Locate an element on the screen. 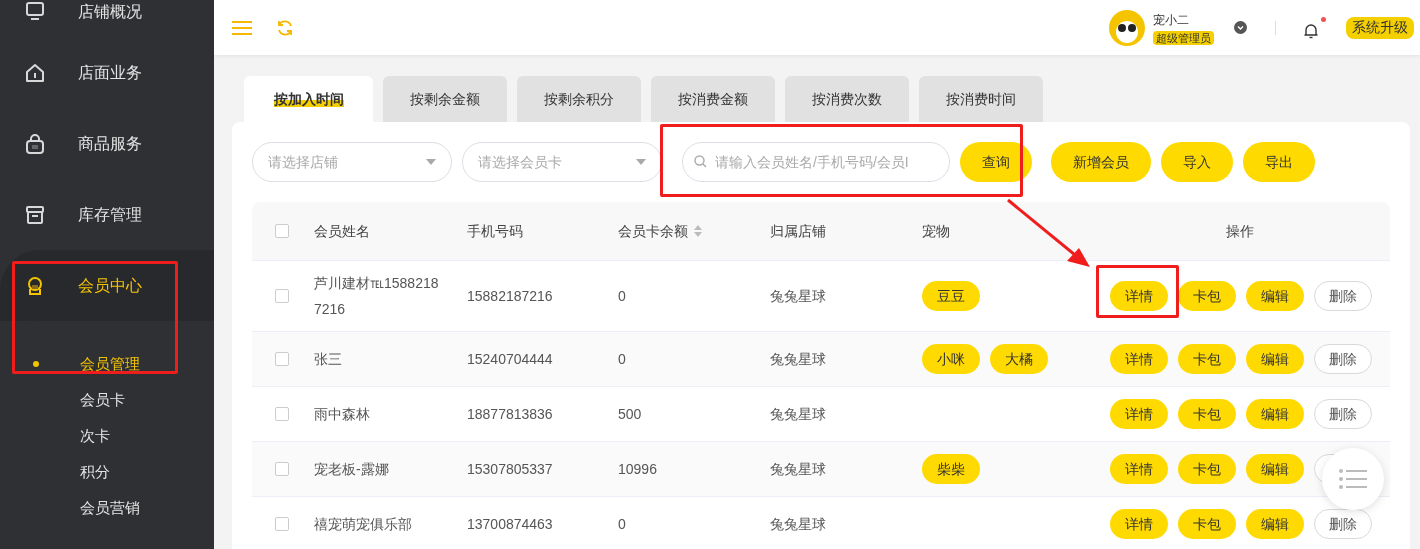 Image resolution: width=1420 pixels, height=549 pixels. member-name: 禧宠萌宠俱乐部 is located at coordinates (363, 524).